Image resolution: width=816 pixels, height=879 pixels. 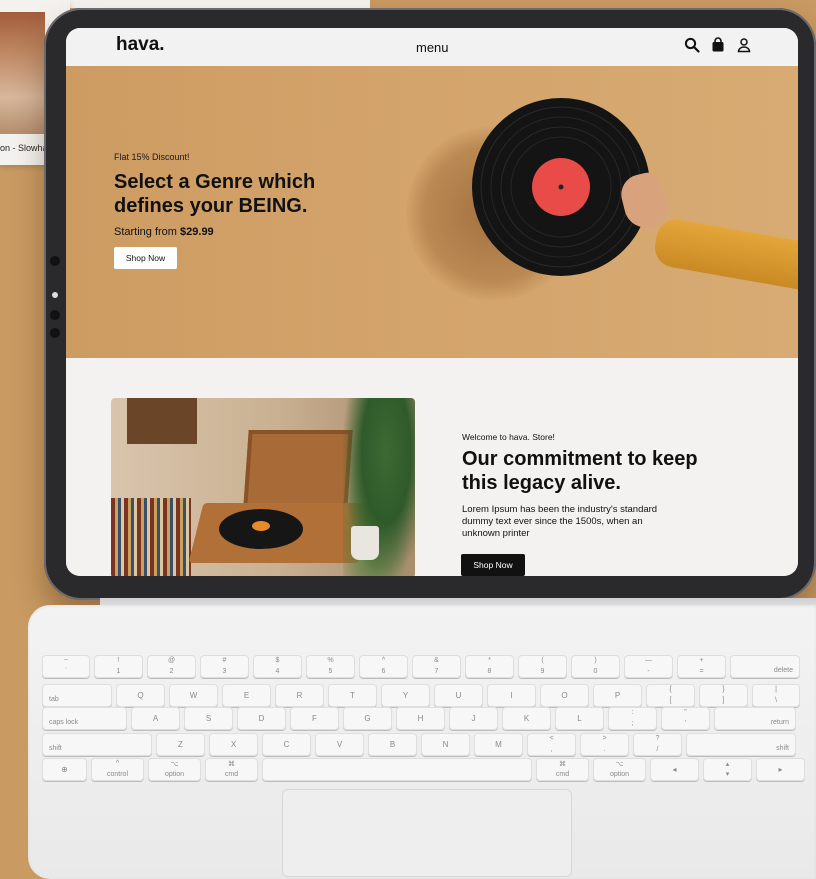 I want to click on keyboard-key: Q, so click(x=140, y=695).